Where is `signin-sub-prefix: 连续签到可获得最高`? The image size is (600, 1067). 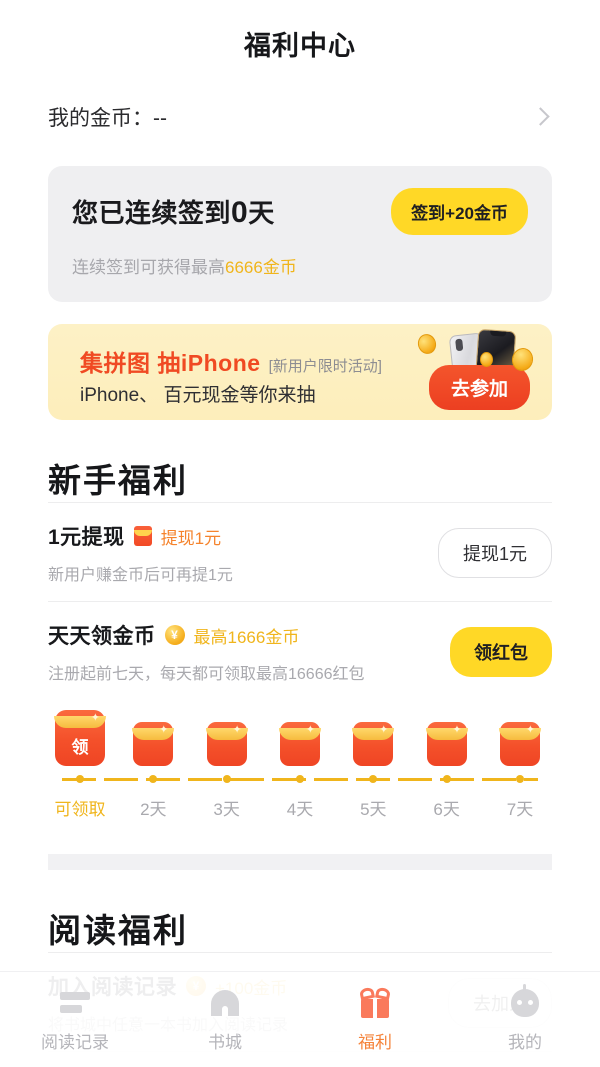 signin-sub-prefix: 连续签到可获得最高 is located at coordinates (148, 267).